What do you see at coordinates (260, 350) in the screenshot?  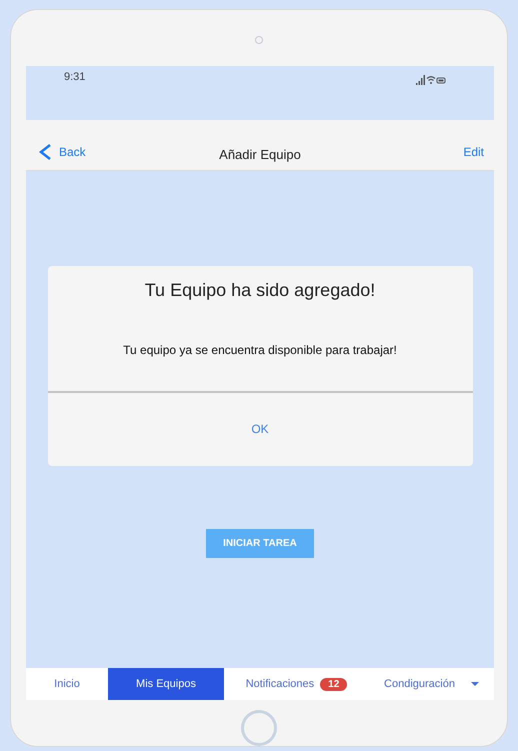 I see `dialog-message: Tu equipo ya se encuentra disponible para trabajar!` at bounding box center [260, 350].